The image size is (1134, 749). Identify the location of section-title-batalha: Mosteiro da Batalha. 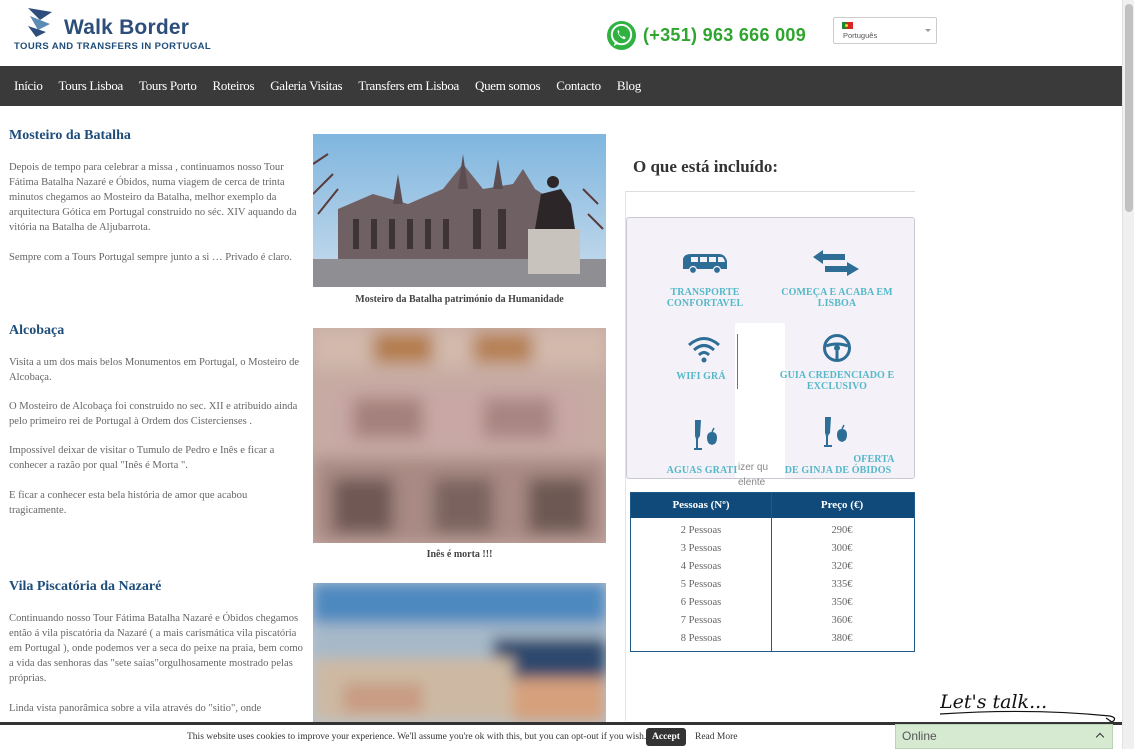
(70, 135).